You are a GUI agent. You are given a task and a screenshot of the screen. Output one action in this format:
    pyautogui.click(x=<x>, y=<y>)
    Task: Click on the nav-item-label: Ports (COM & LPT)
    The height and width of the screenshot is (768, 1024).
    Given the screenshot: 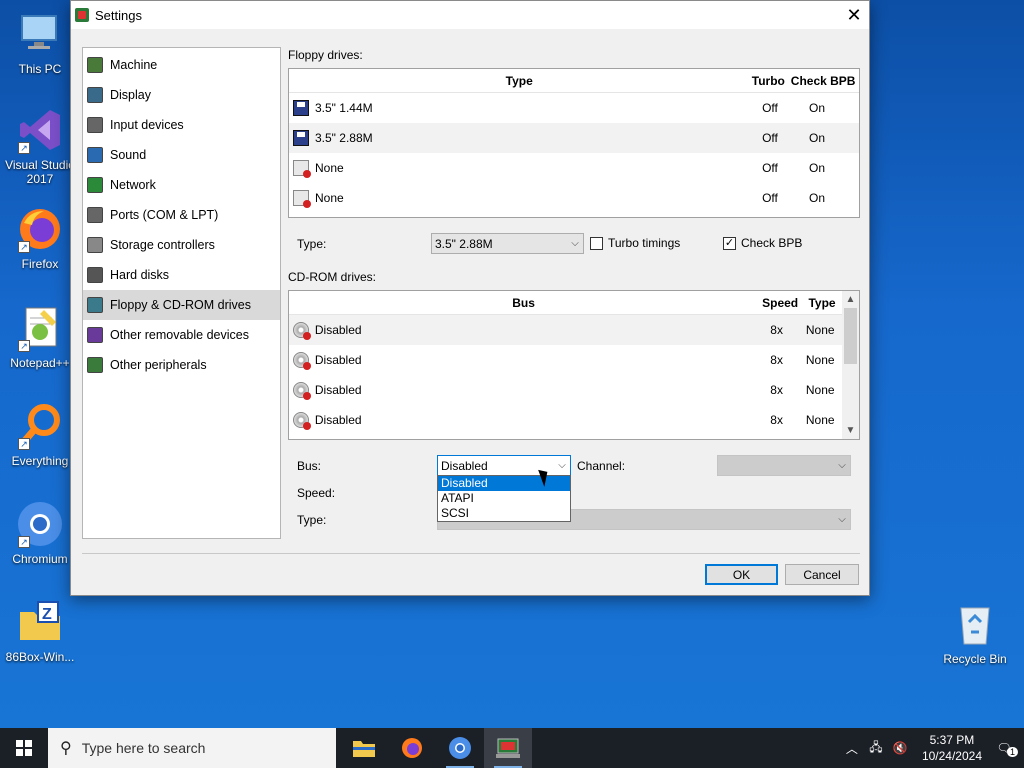 What is the action you would take?
    pyautogui.click(x=164, y=215)
    